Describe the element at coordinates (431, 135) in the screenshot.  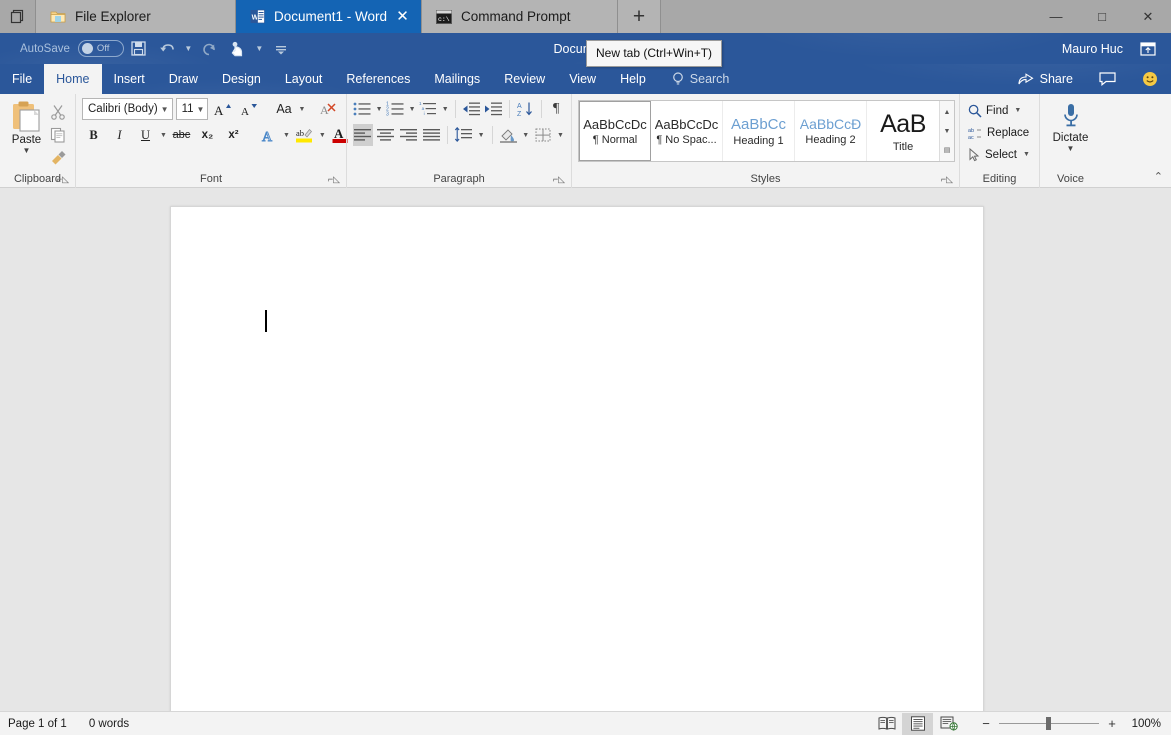
I see `justify-button` at that location.